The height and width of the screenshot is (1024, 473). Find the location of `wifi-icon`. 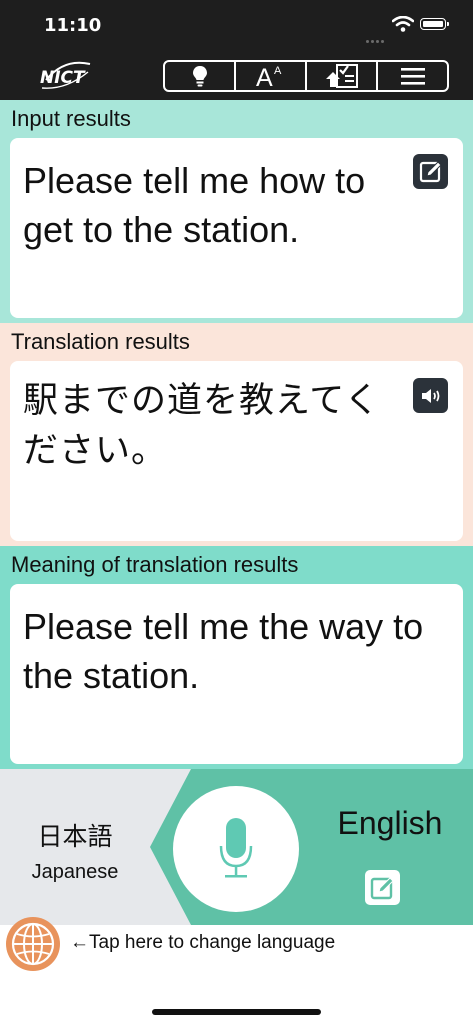

wifi-icon is located at coordinates (403, 24).